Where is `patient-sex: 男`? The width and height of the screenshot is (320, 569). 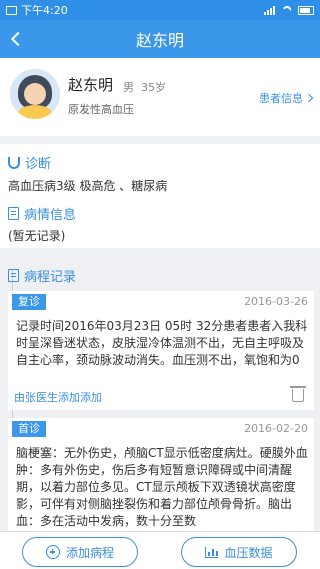 patient-sex: 男 is located at coordinates (128, 87).